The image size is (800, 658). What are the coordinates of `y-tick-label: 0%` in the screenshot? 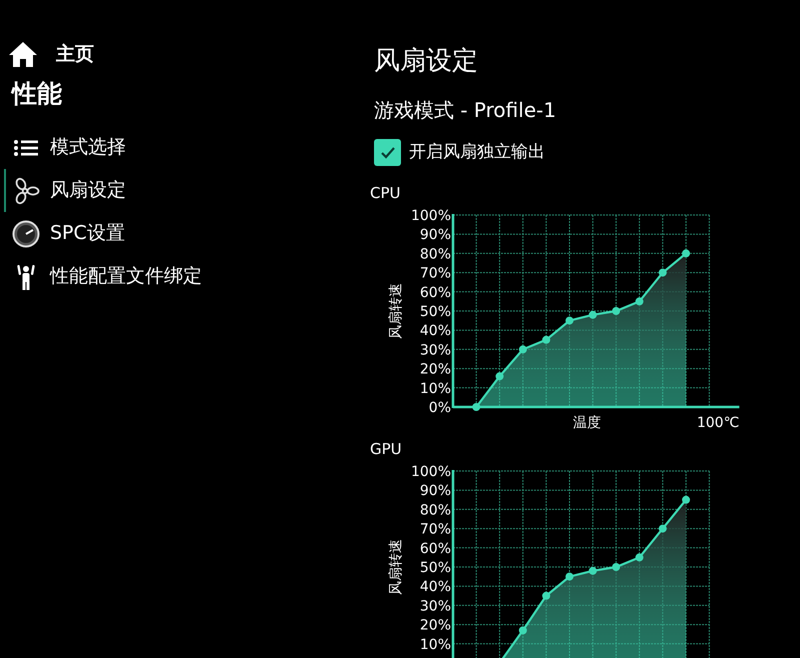 It's located at (439, 408).